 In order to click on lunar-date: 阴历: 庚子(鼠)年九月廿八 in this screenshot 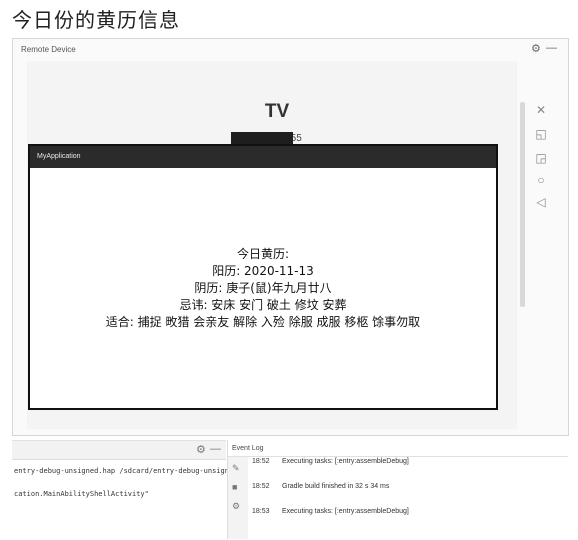, I will do `click(263, 288)`.